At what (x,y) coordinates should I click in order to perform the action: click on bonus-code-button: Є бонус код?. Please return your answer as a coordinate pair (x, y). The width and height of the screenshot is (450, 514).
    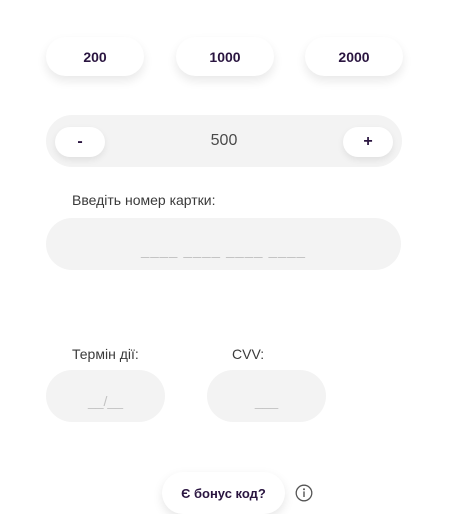
    Looking at the image, I should click on (223, 493).